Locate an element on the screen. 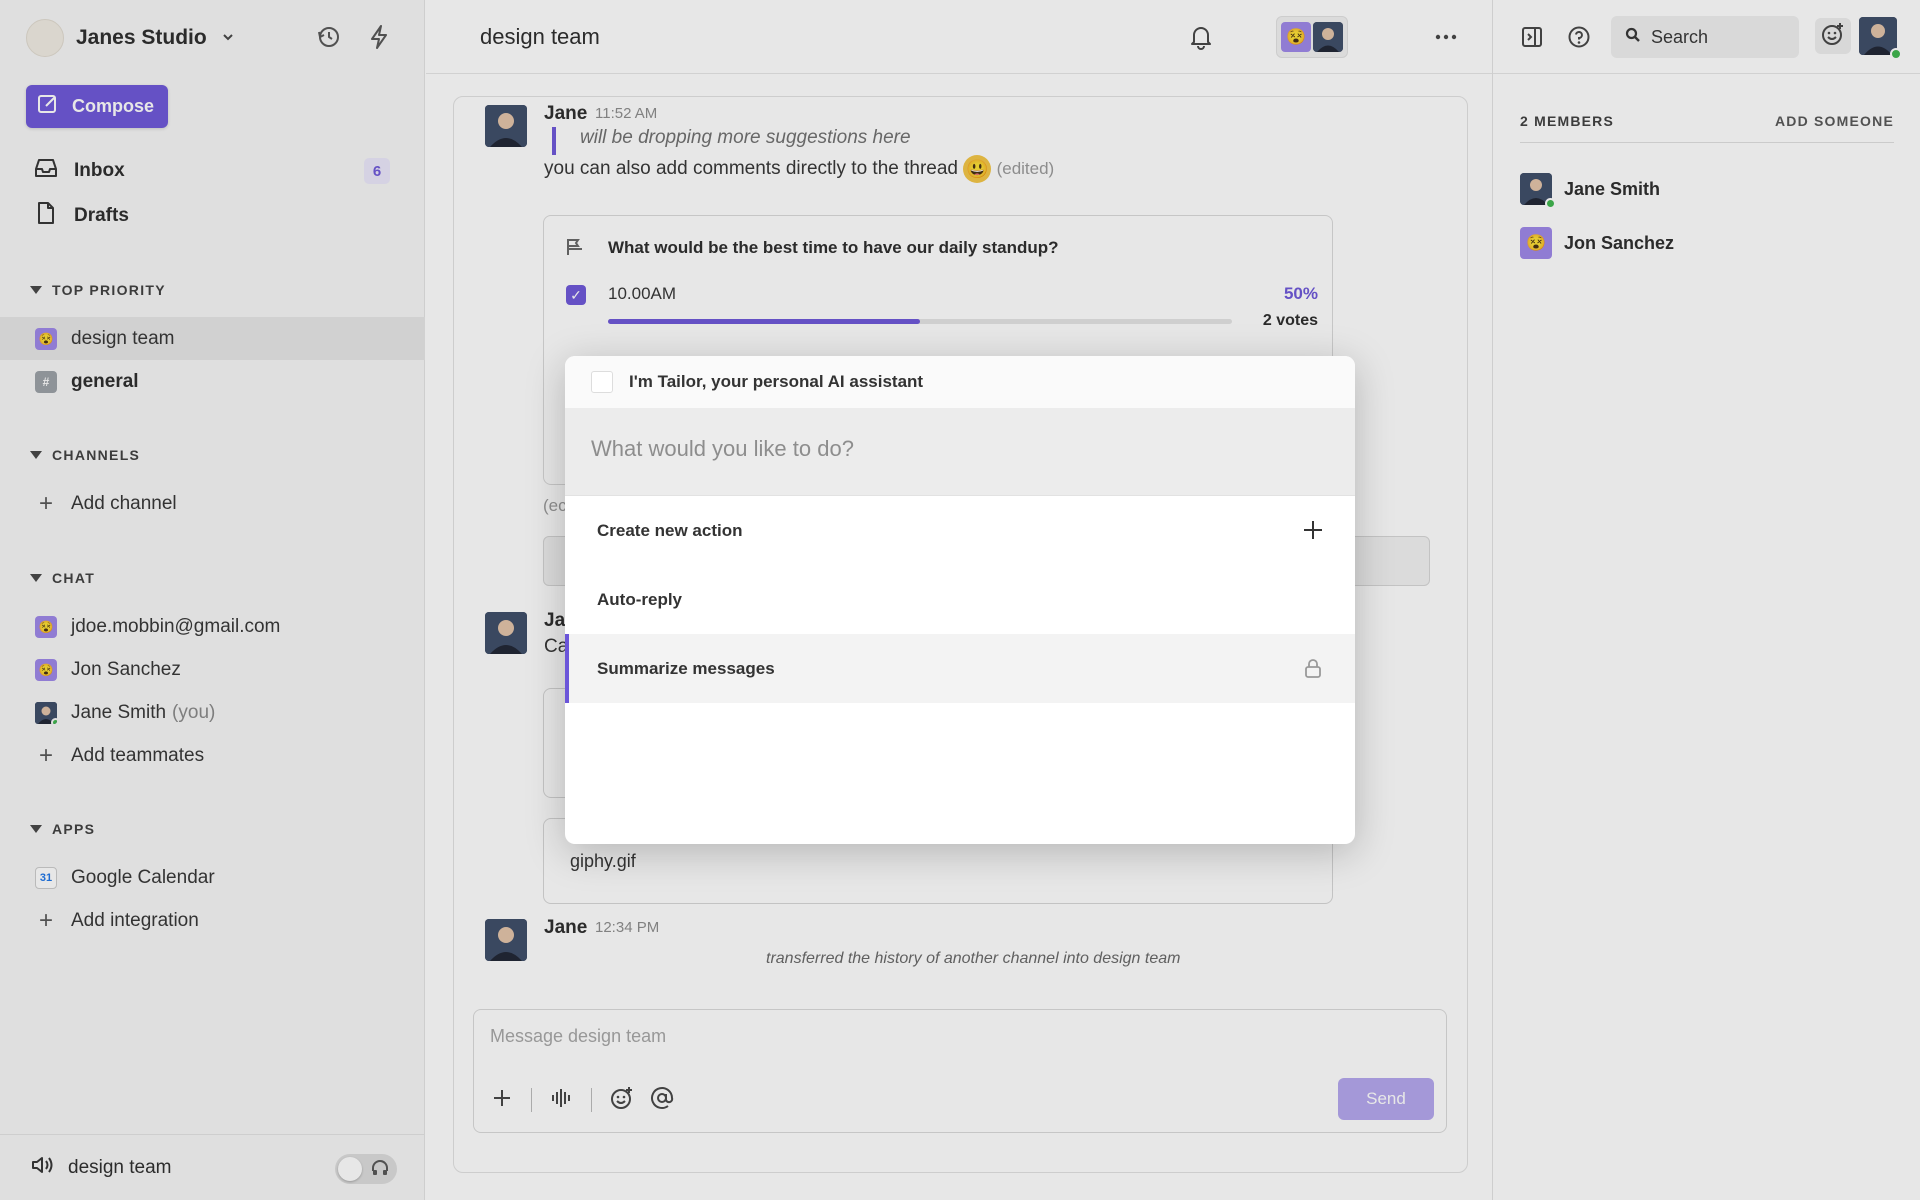 The width and height of the screenshot is (1920, 1200). palette-item-label: Auto-reply is located at coordinates (639, 599).